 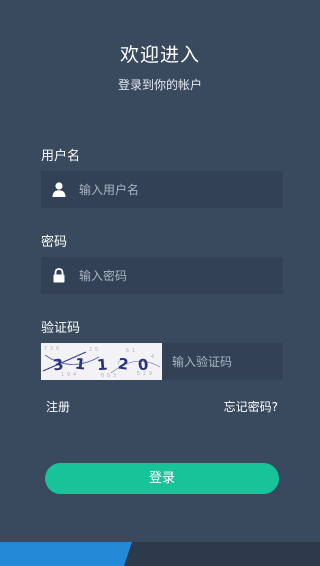 What do you see at coordinates (108, 376) in the screenshot?
I see `svg-text: 0 8 3` at bounding box center [108, 376].